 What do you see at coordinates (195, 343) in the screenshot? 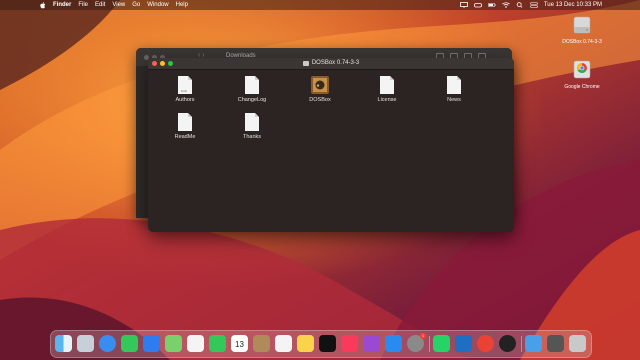
I see `photos-icon` at bounding box center [195, 343].